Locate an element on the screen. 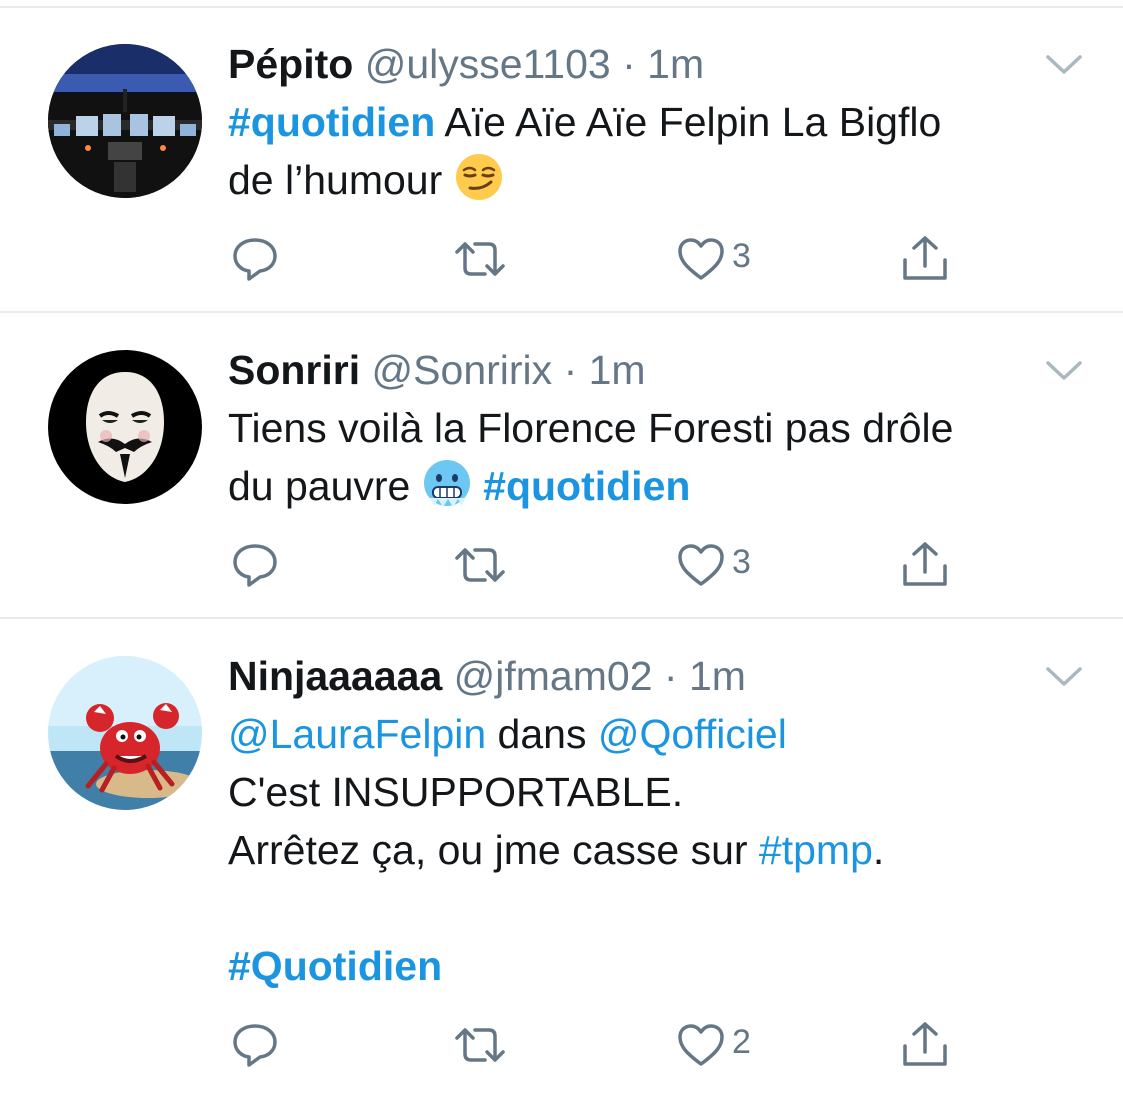  tweet-header: Pépito @ulysse1103 · 1m is located at coordinates (466, 64).